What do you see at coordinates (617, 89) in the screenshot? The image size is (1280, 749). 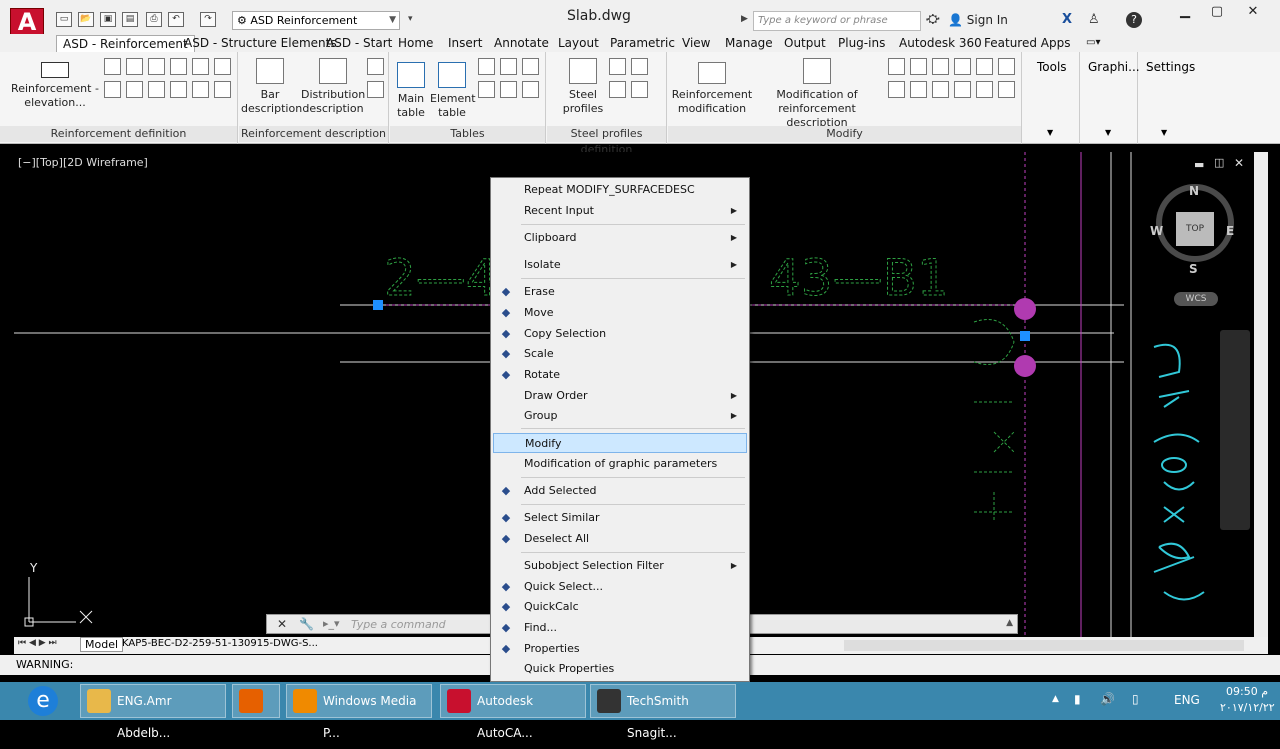 I see `profile-tool-3-icon` at bounding box center [617, 89].